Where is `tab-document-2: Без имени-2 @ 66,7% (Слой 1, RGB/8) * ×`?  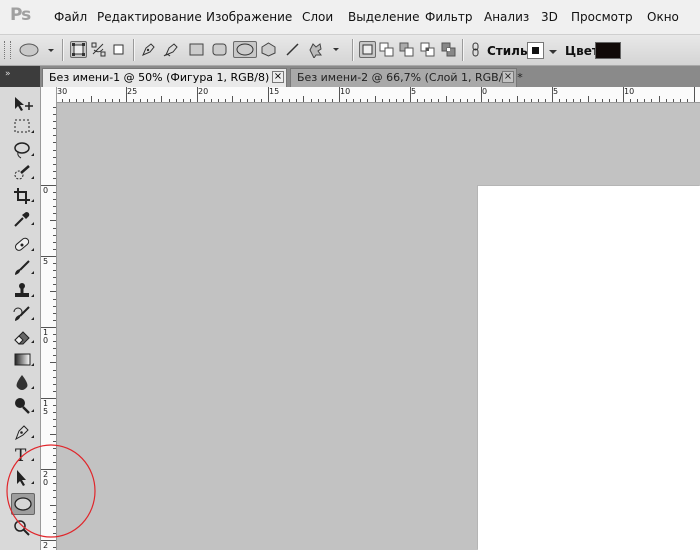
tab-document-2: Без имени-2 @ 66,7% (Слой 1, RGB/8) * × is located at coordinates (406, 77).